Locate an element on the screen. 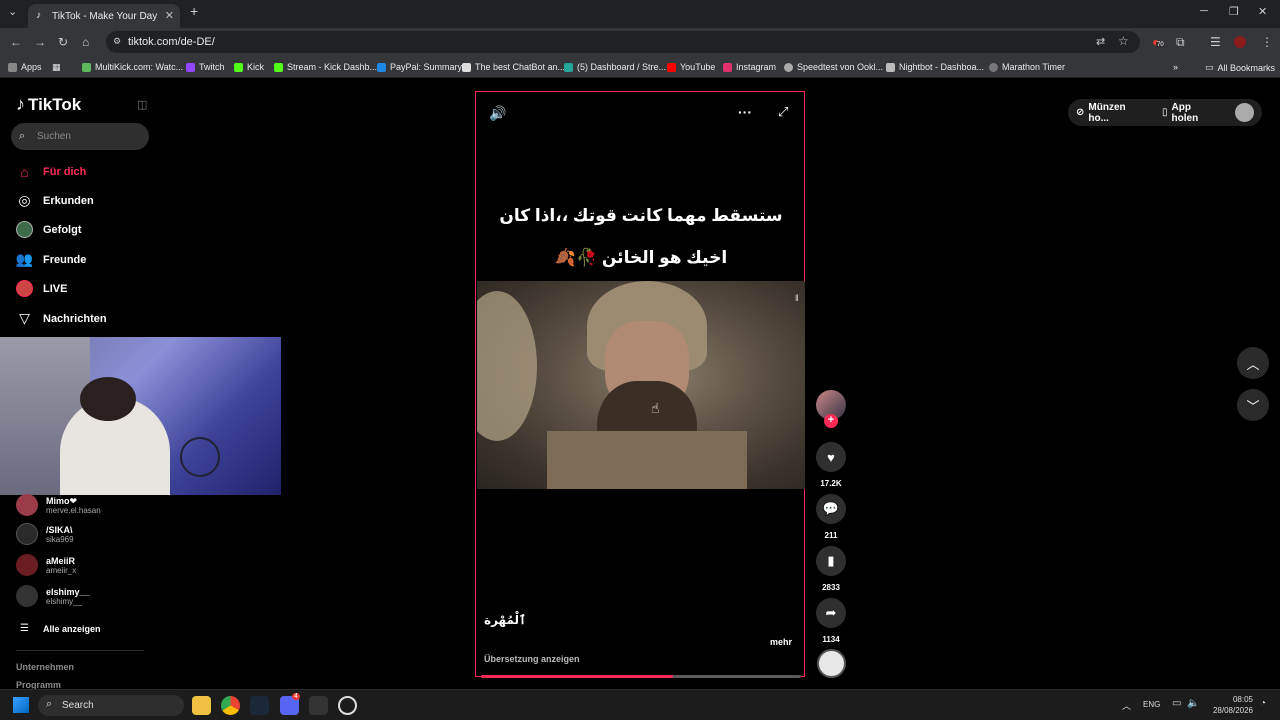  pause-indicator-icon: ‖ is located at coordinates (797, 298).